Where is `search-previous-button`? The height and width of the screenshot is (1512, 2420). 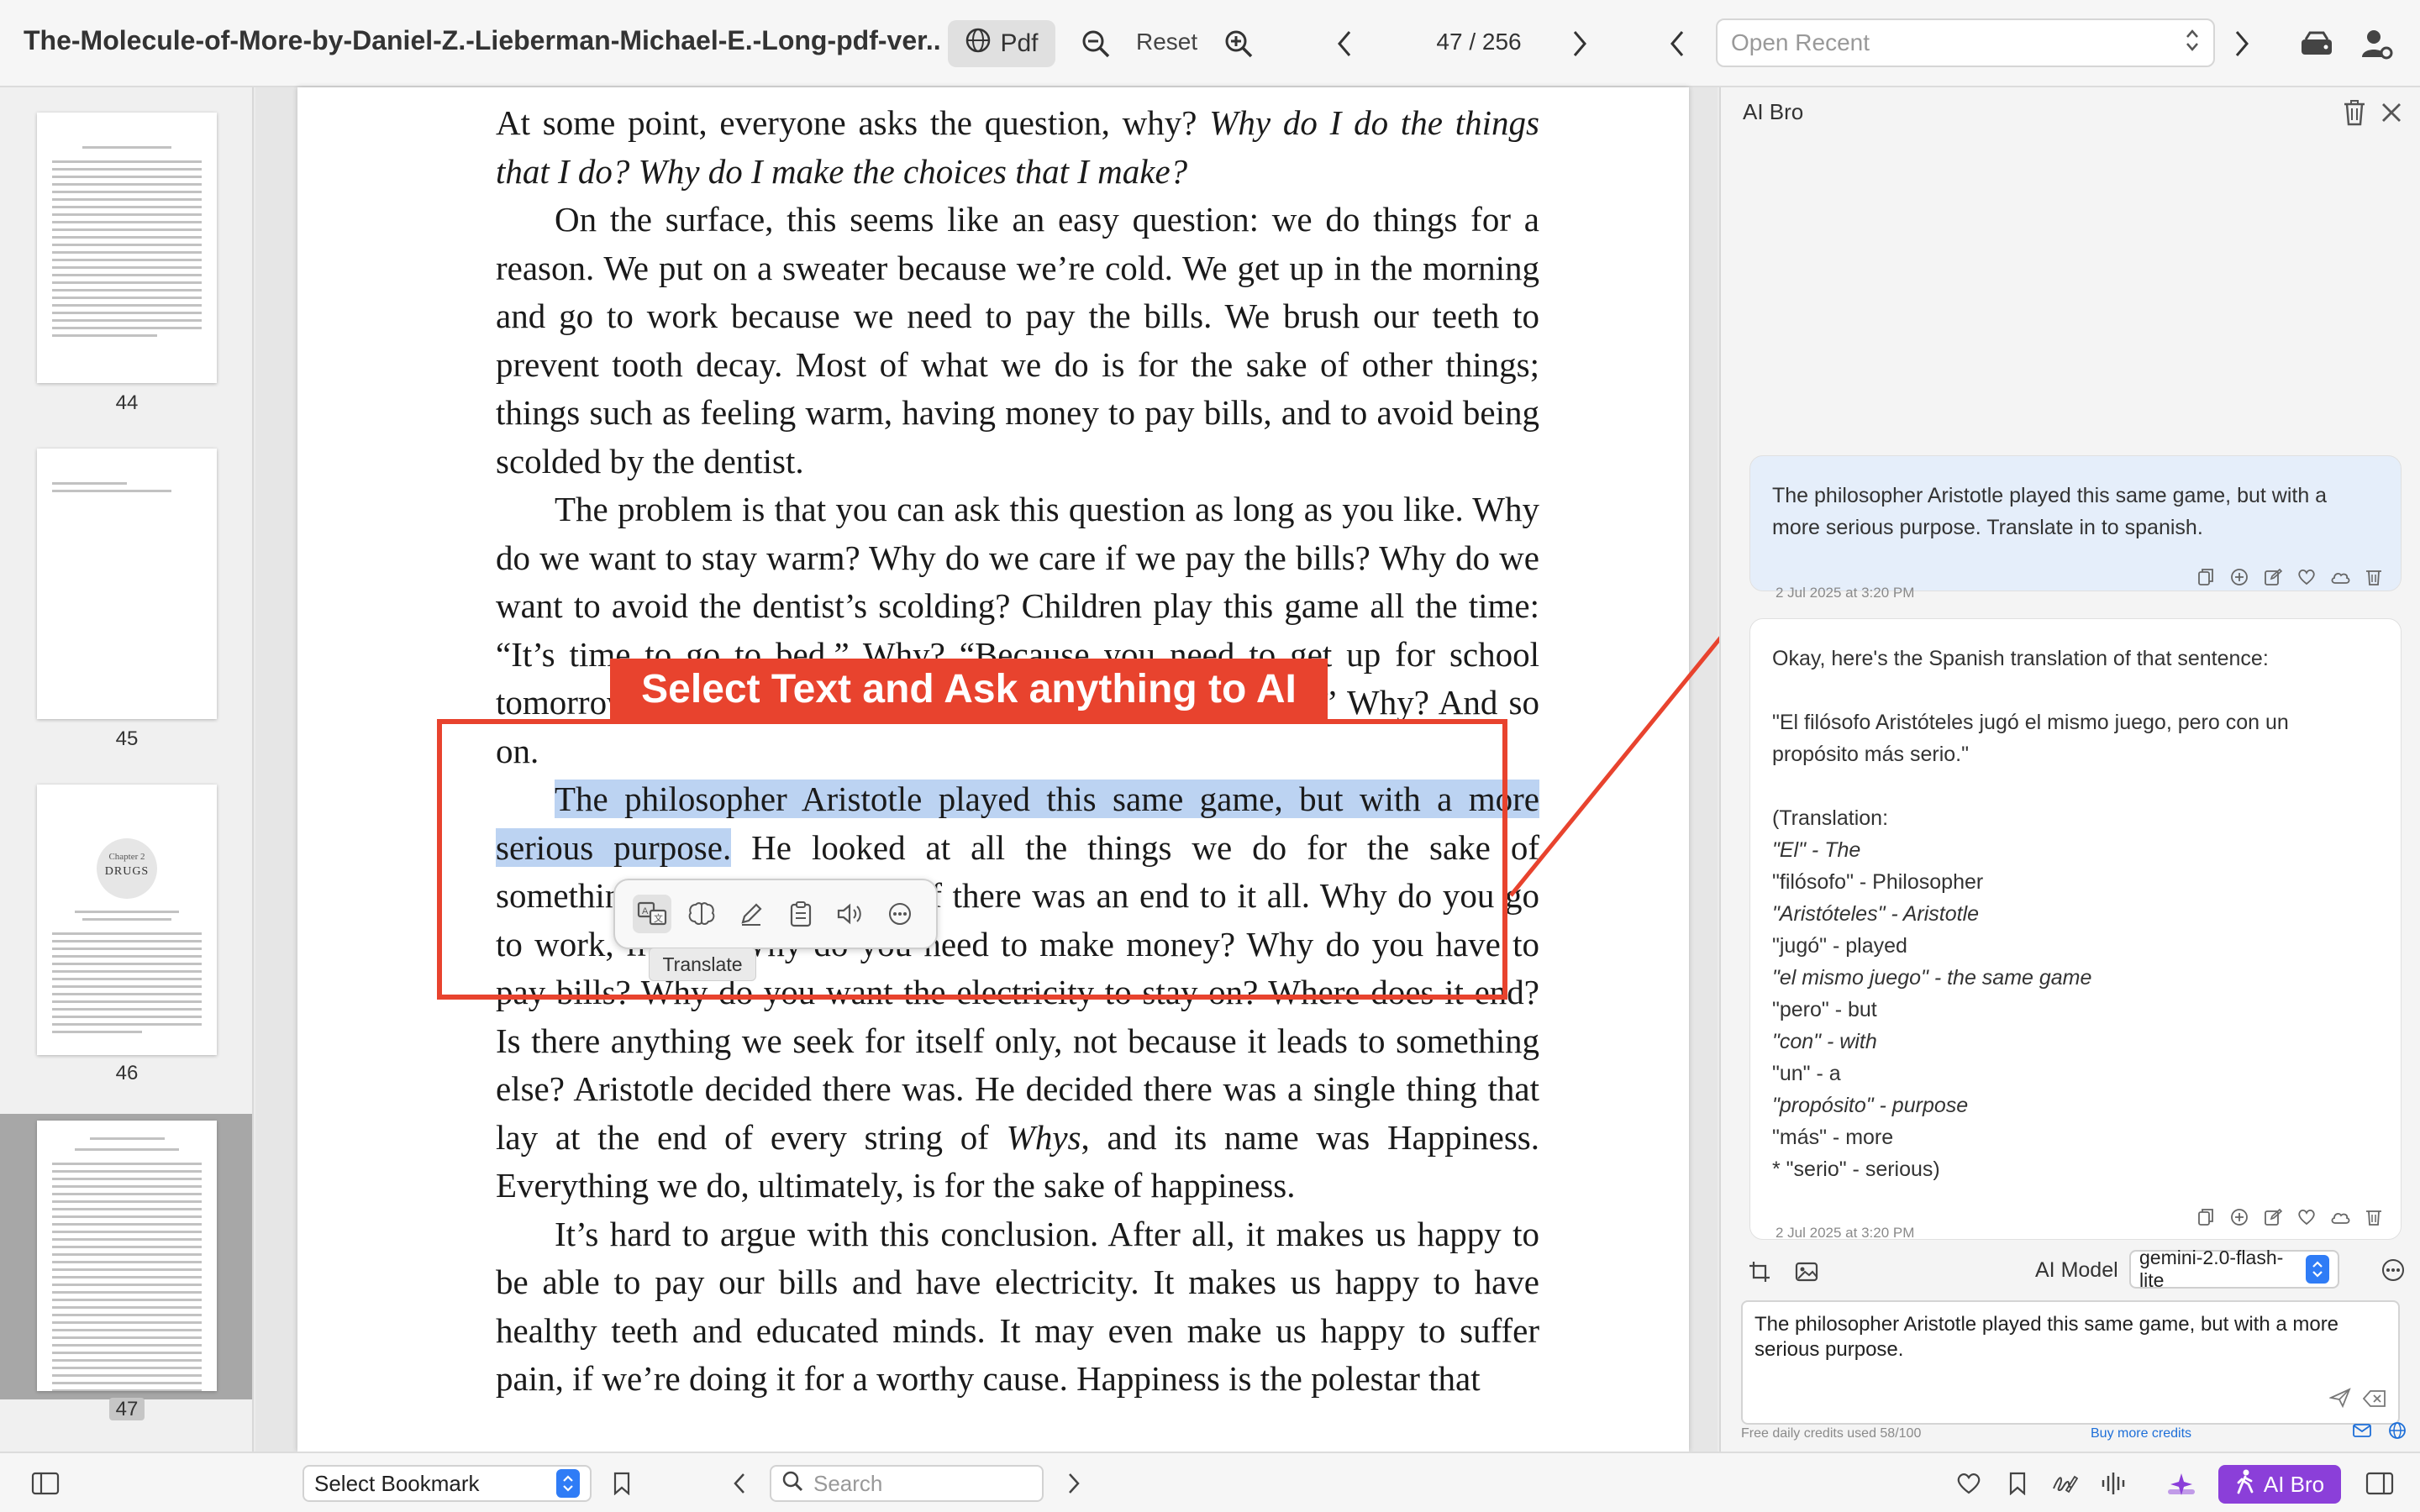 search-previous-button is located at coordinates (739, 1483).